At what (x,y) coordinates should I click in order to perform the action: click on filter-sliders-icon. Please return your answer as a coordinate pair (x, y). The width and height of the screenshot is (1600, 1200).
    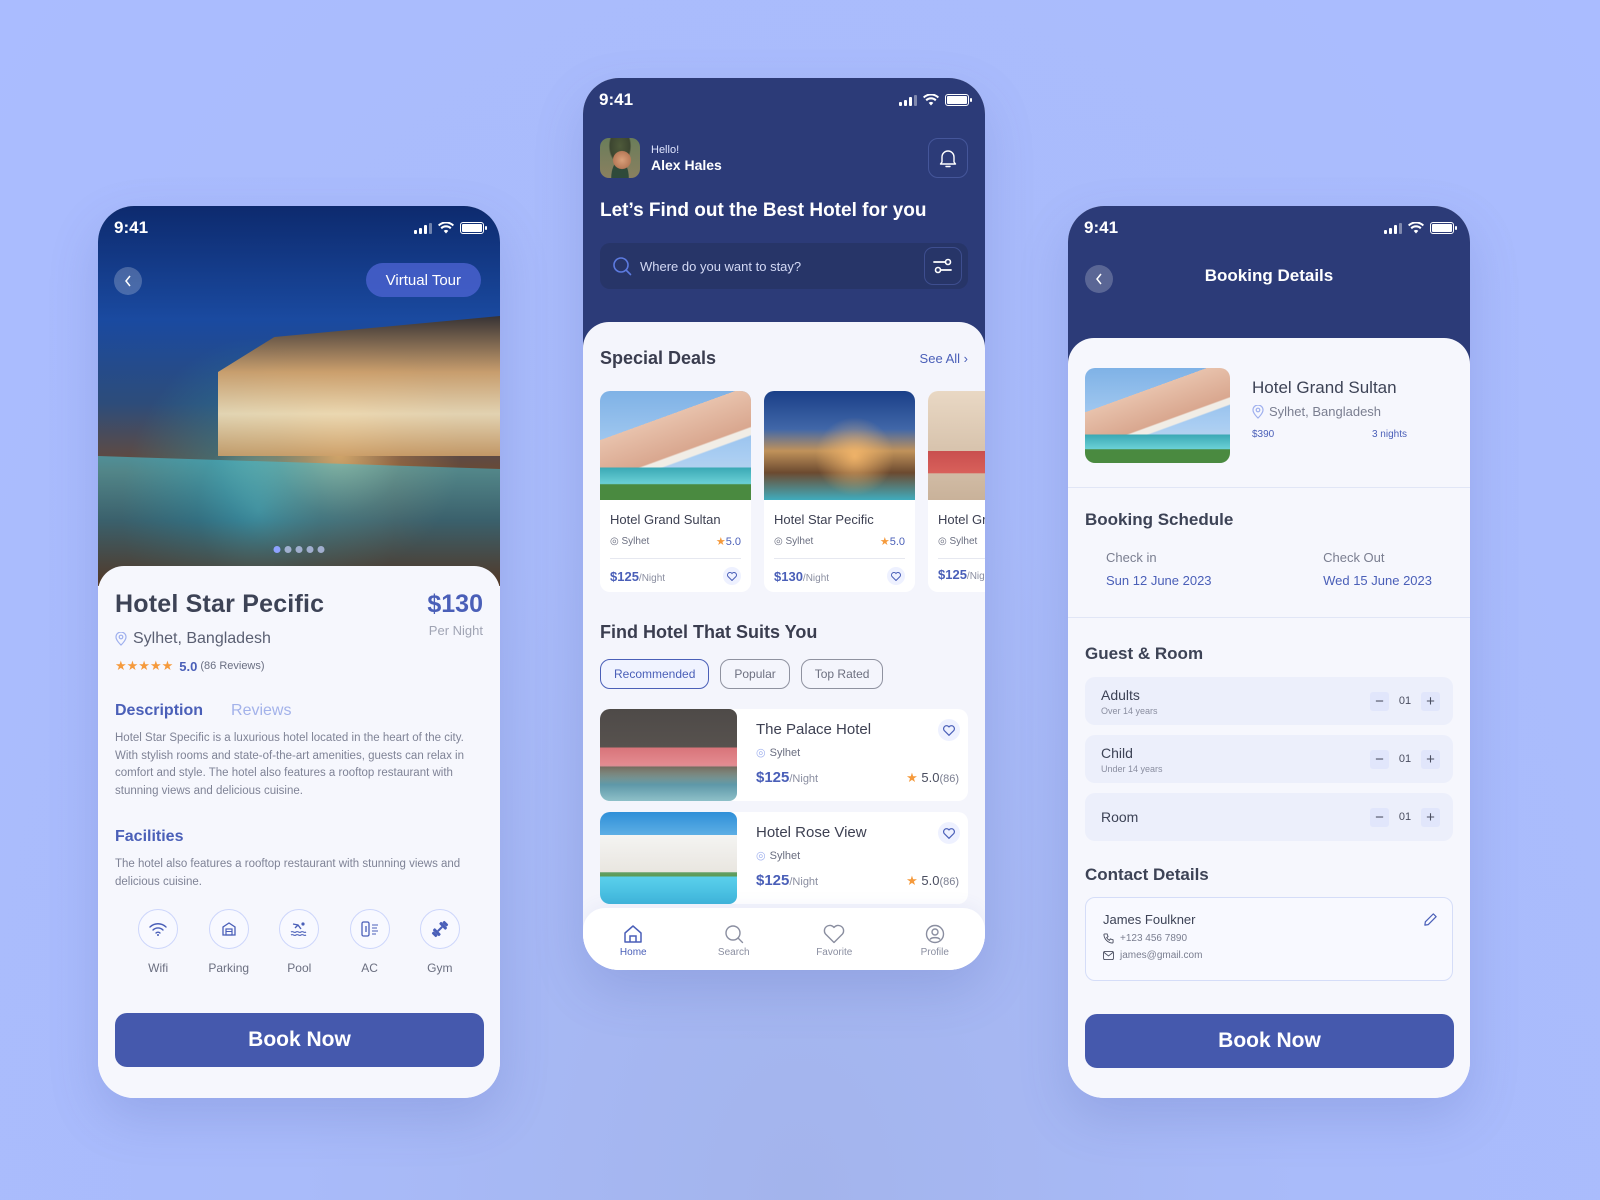
    Looking at the image, I should click on (942, 266).